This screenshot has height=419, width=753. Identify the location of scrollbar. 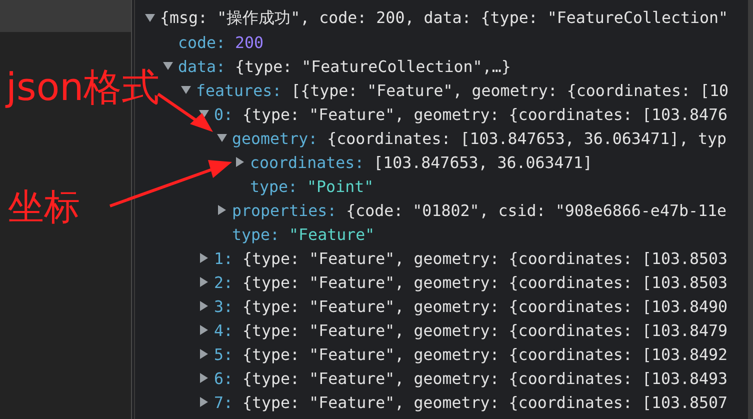
(750, 209).